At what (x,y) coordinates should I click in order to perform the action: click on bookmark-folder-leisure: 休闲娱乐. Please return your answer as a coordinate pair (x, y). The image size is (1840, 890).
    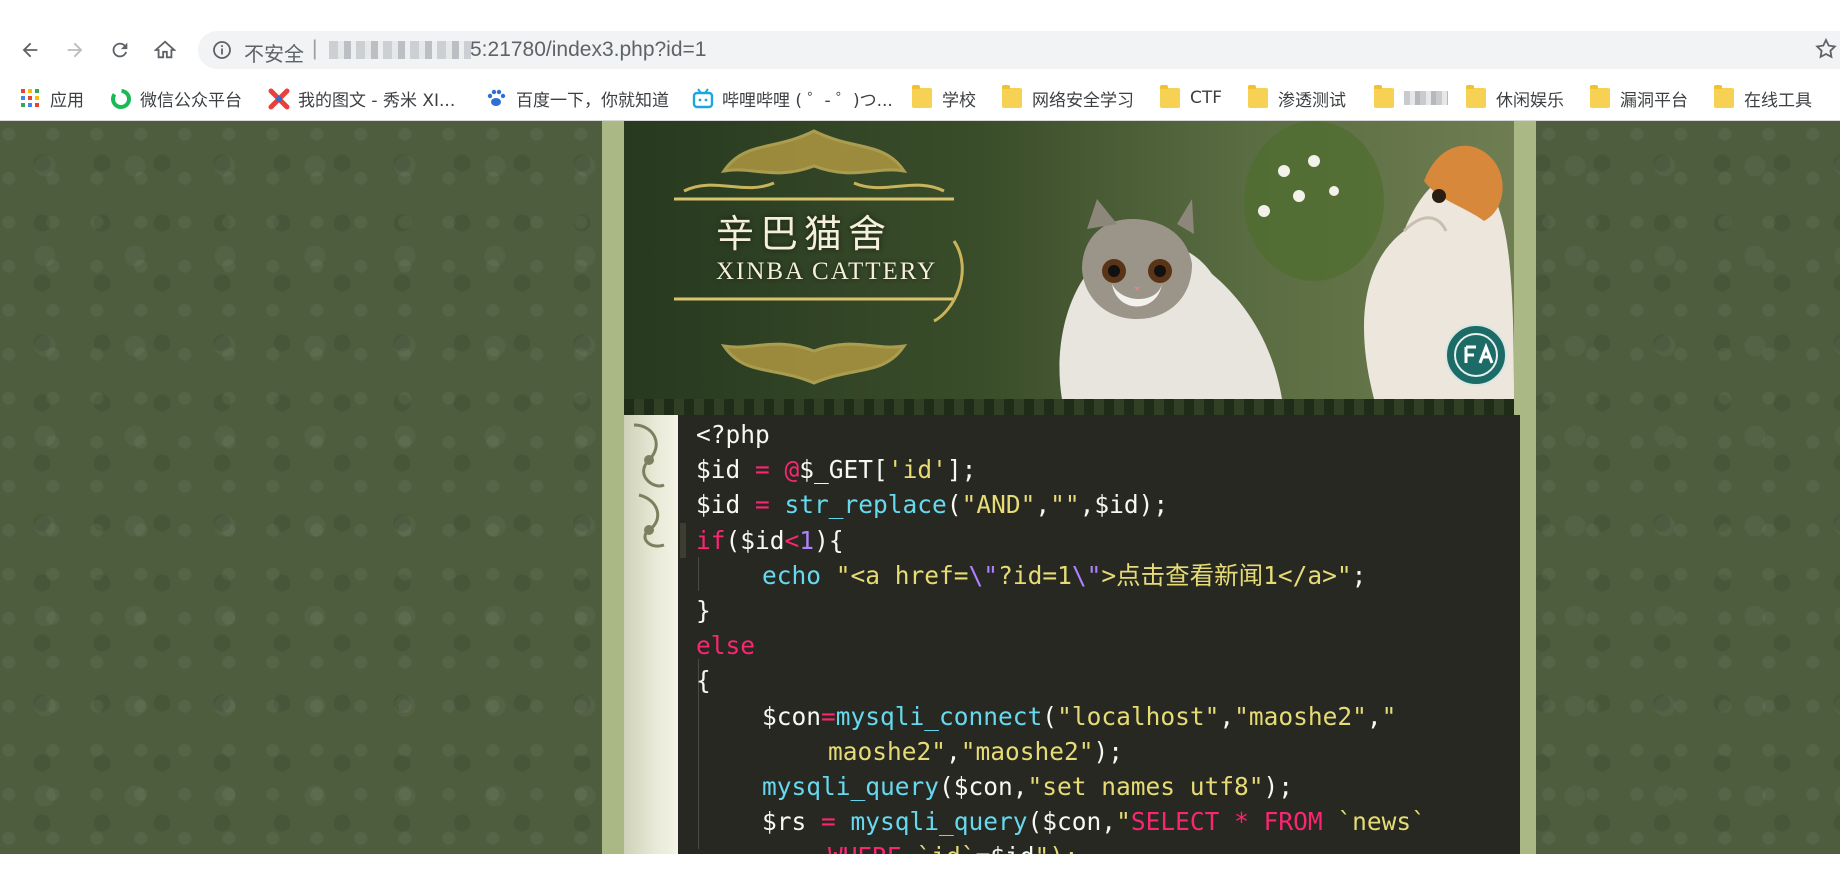
    Looking at the image, I should click on (1515, 98).